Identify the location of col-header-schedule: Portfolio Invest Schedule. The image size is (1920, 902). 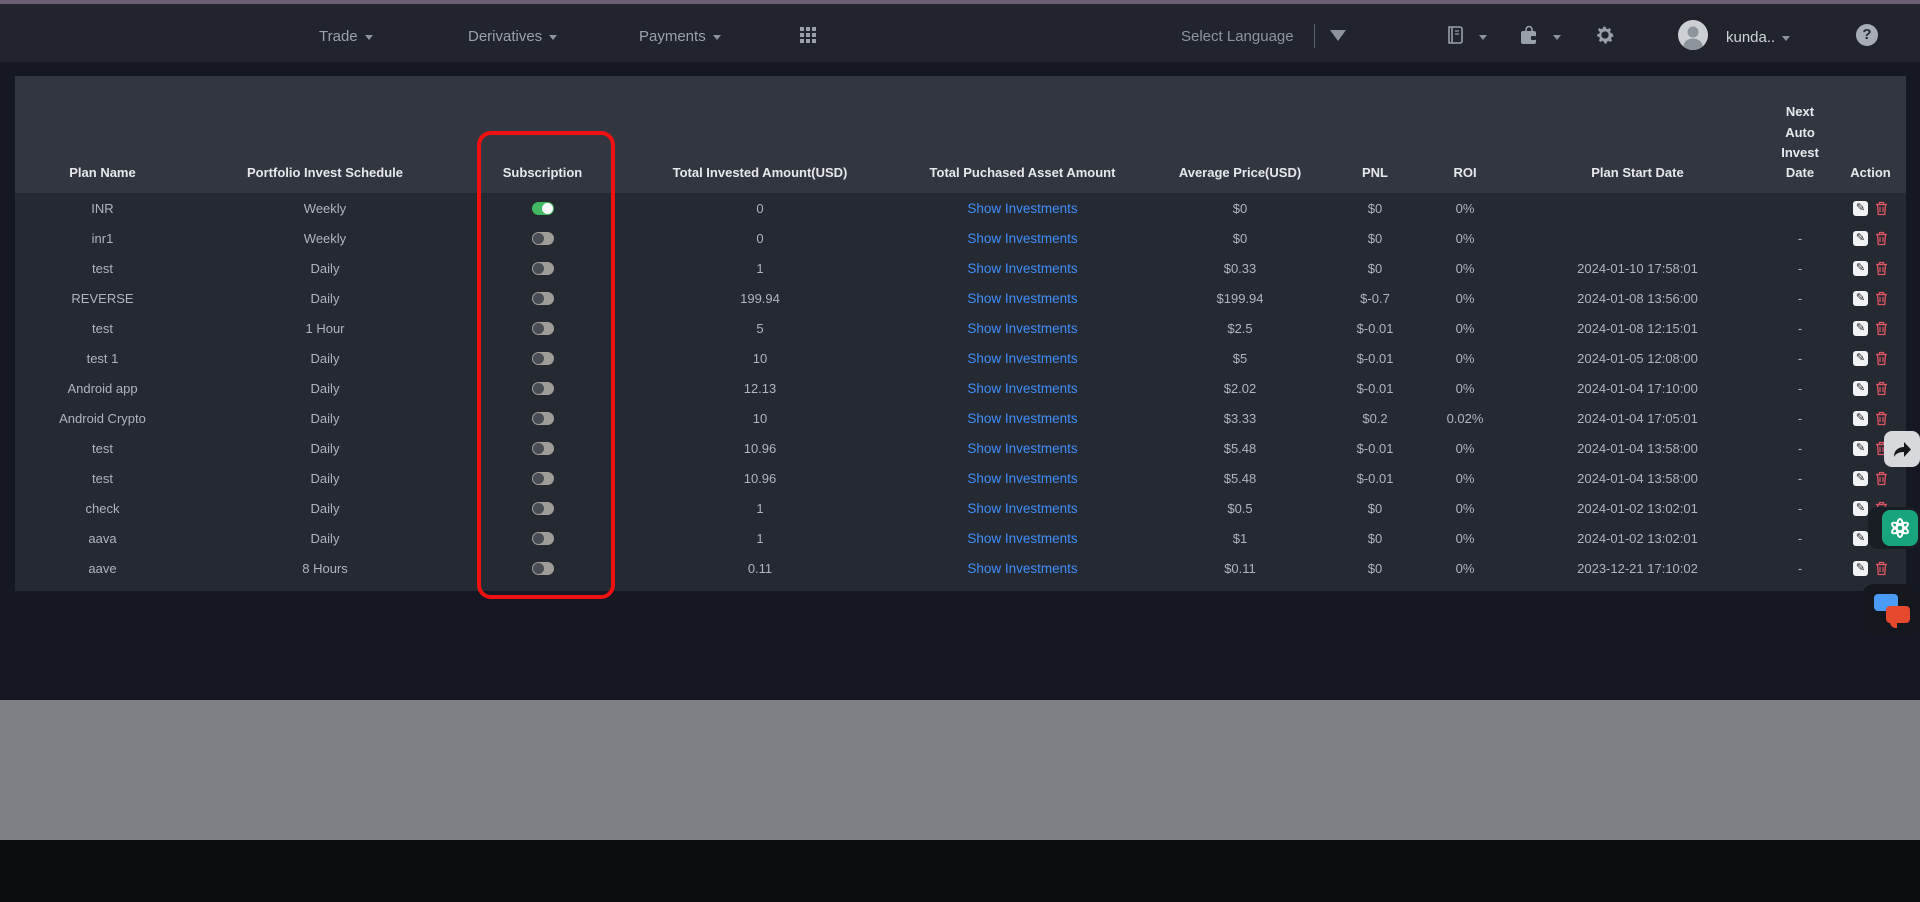
(325, 172).